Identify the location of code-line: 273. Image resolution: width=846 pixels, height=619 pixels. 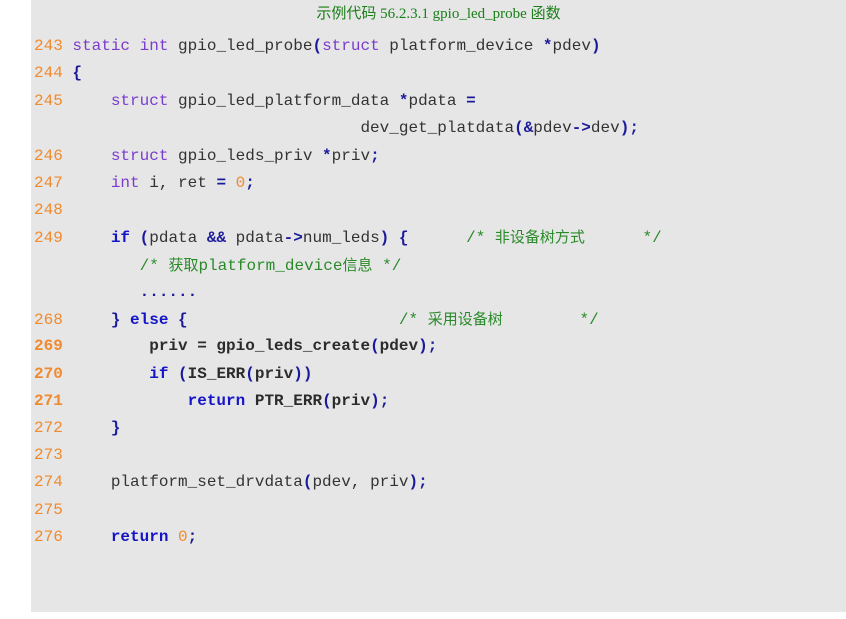
(53, 455).